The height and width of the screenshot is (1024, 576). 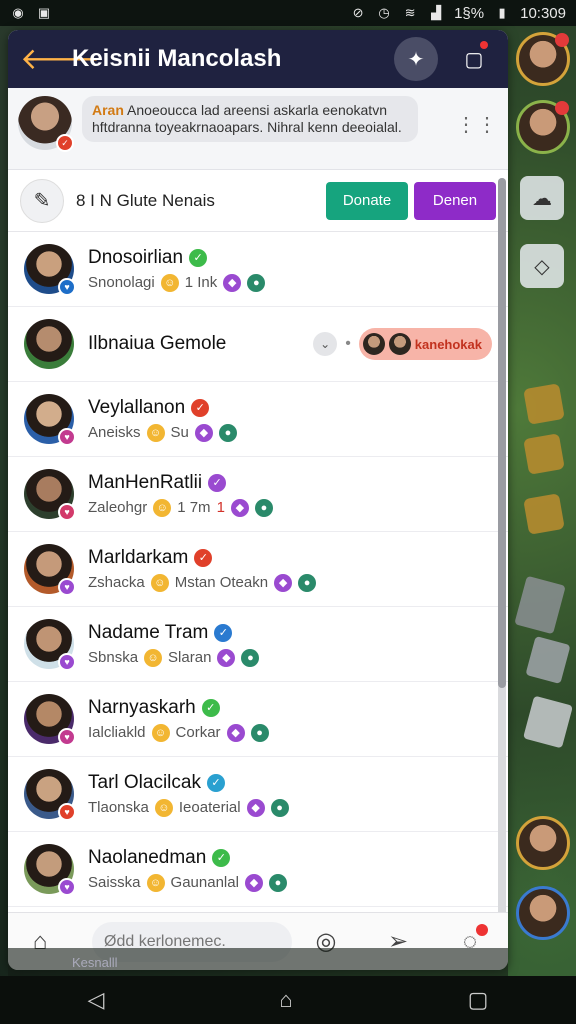 What do you see at coordinates (137, 407) in the screenshot?
I see `member-name: Veylallanon` at bounding box center [137, 407].